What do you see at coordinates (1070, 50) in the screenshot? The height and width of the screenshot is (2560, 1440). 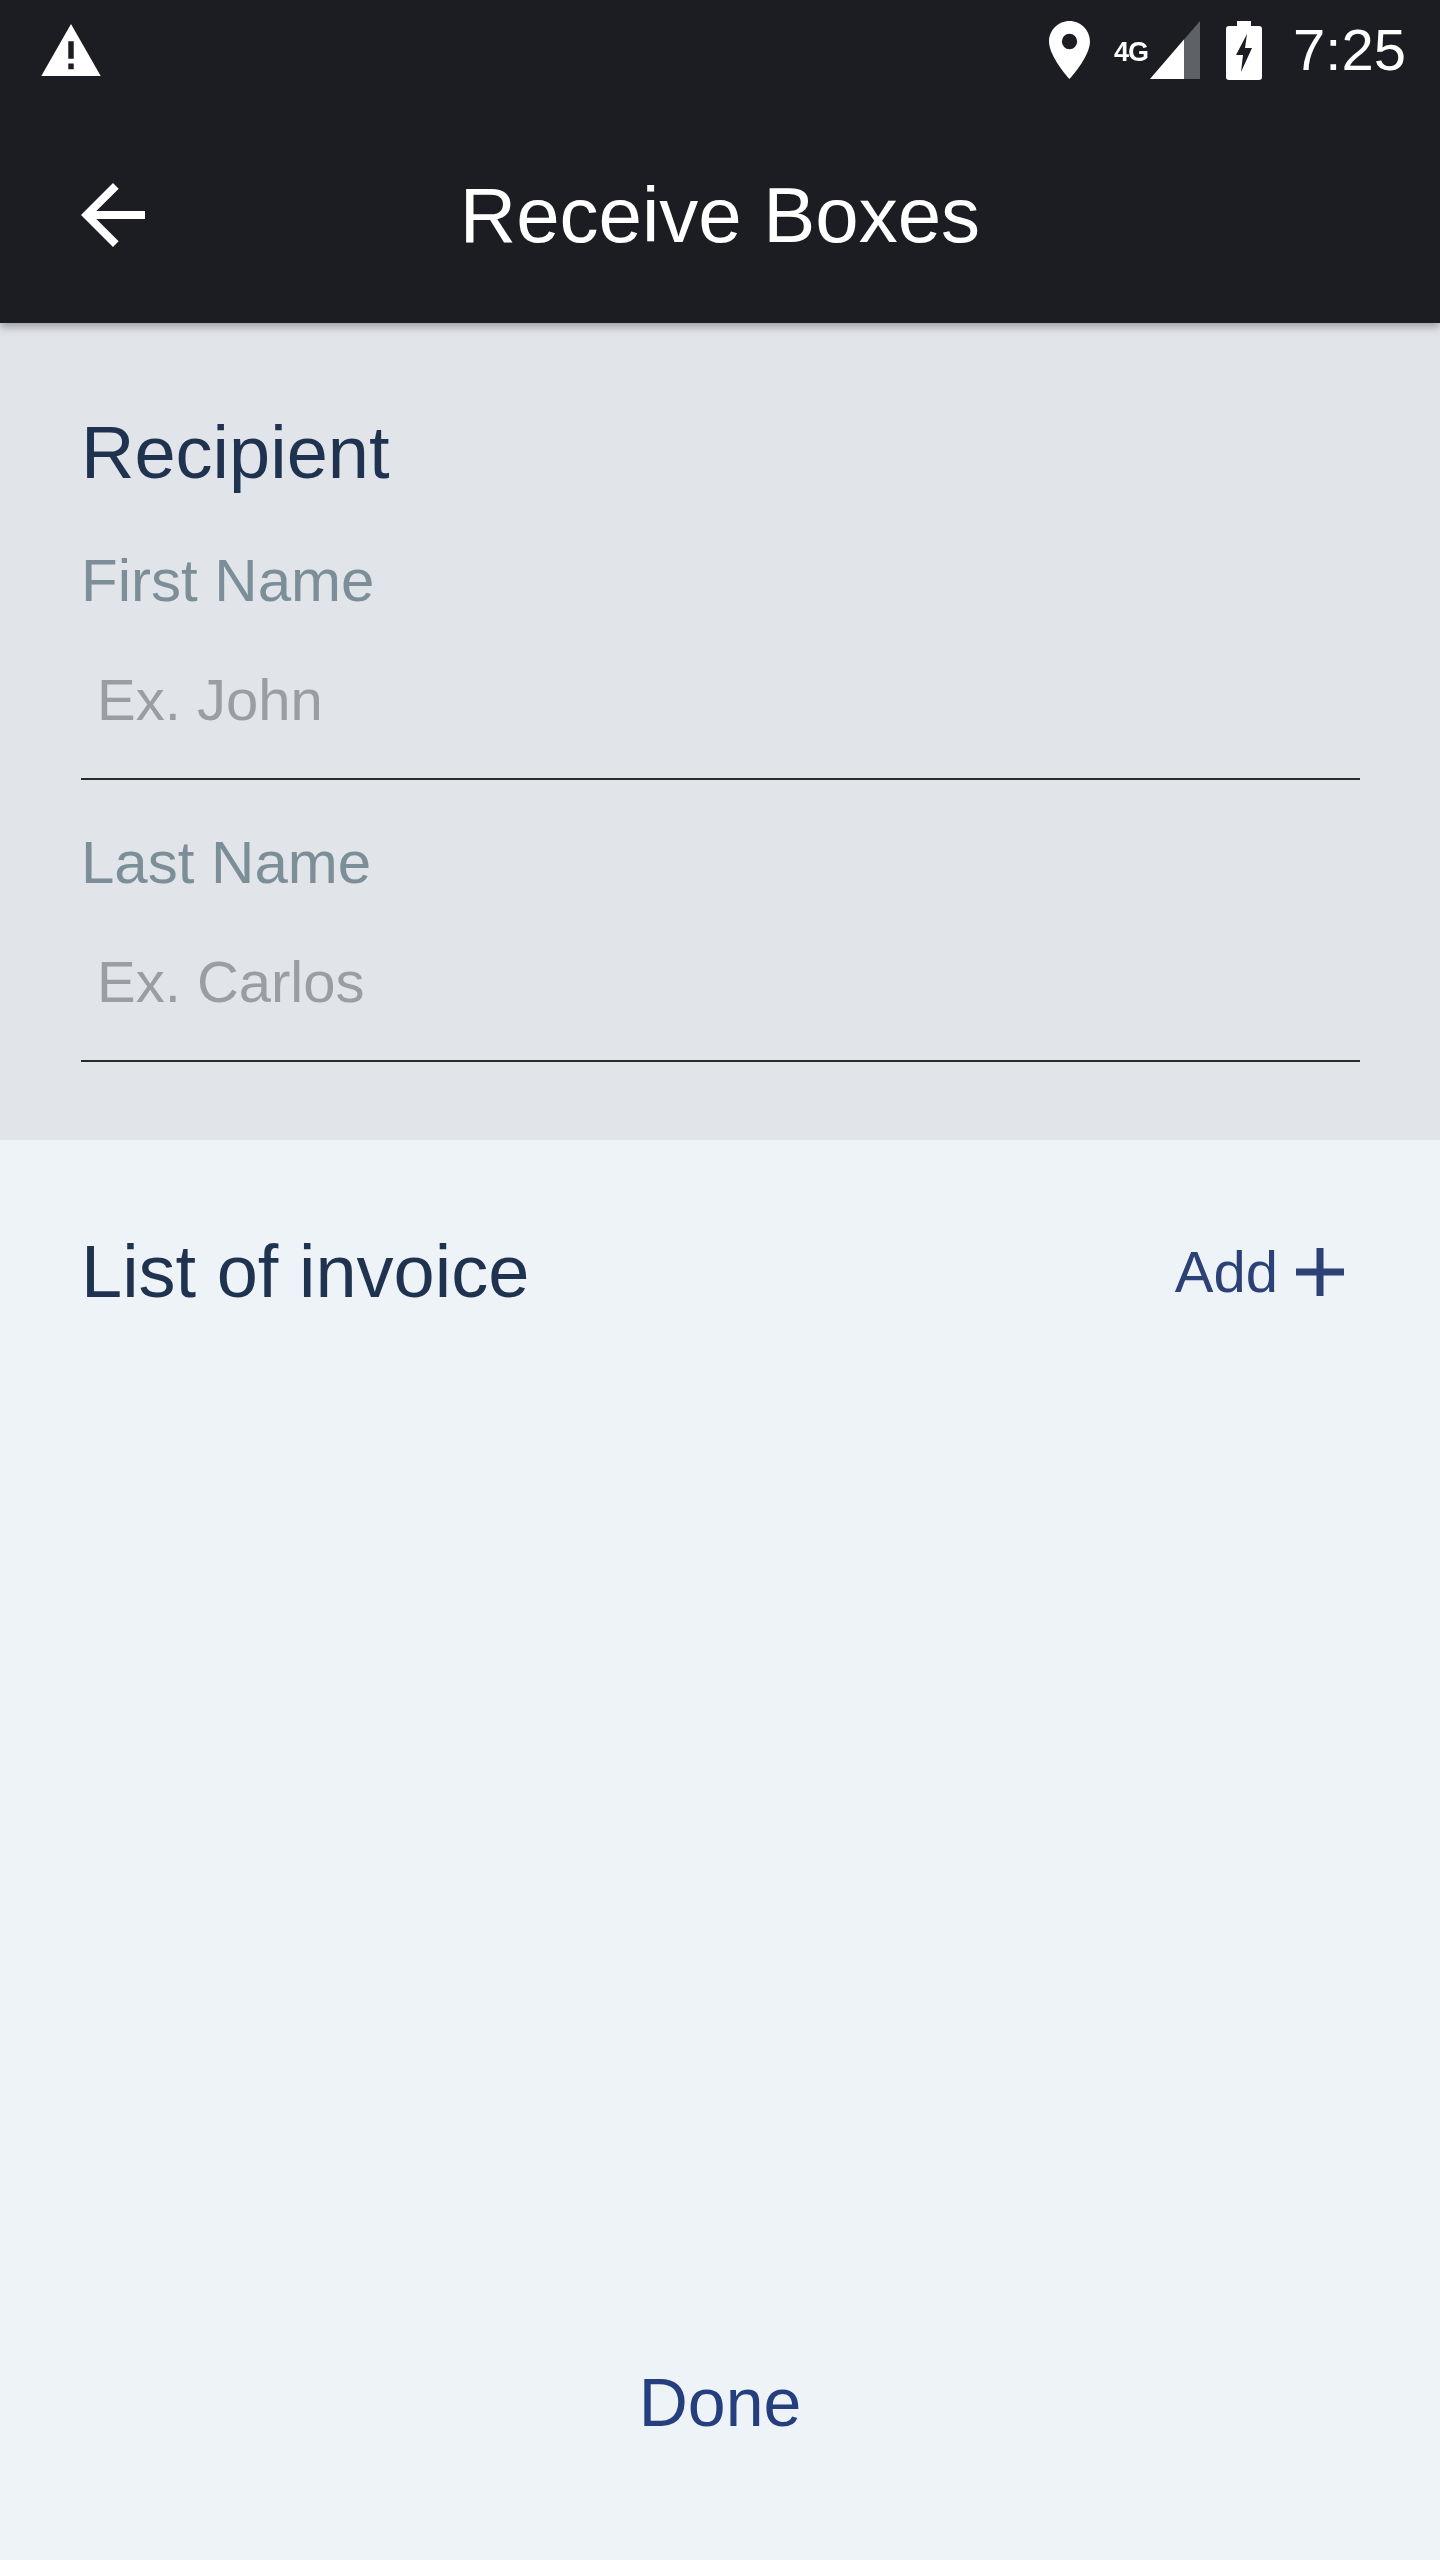 I see `location-pin-icon` at bounding box center [1070, 50].